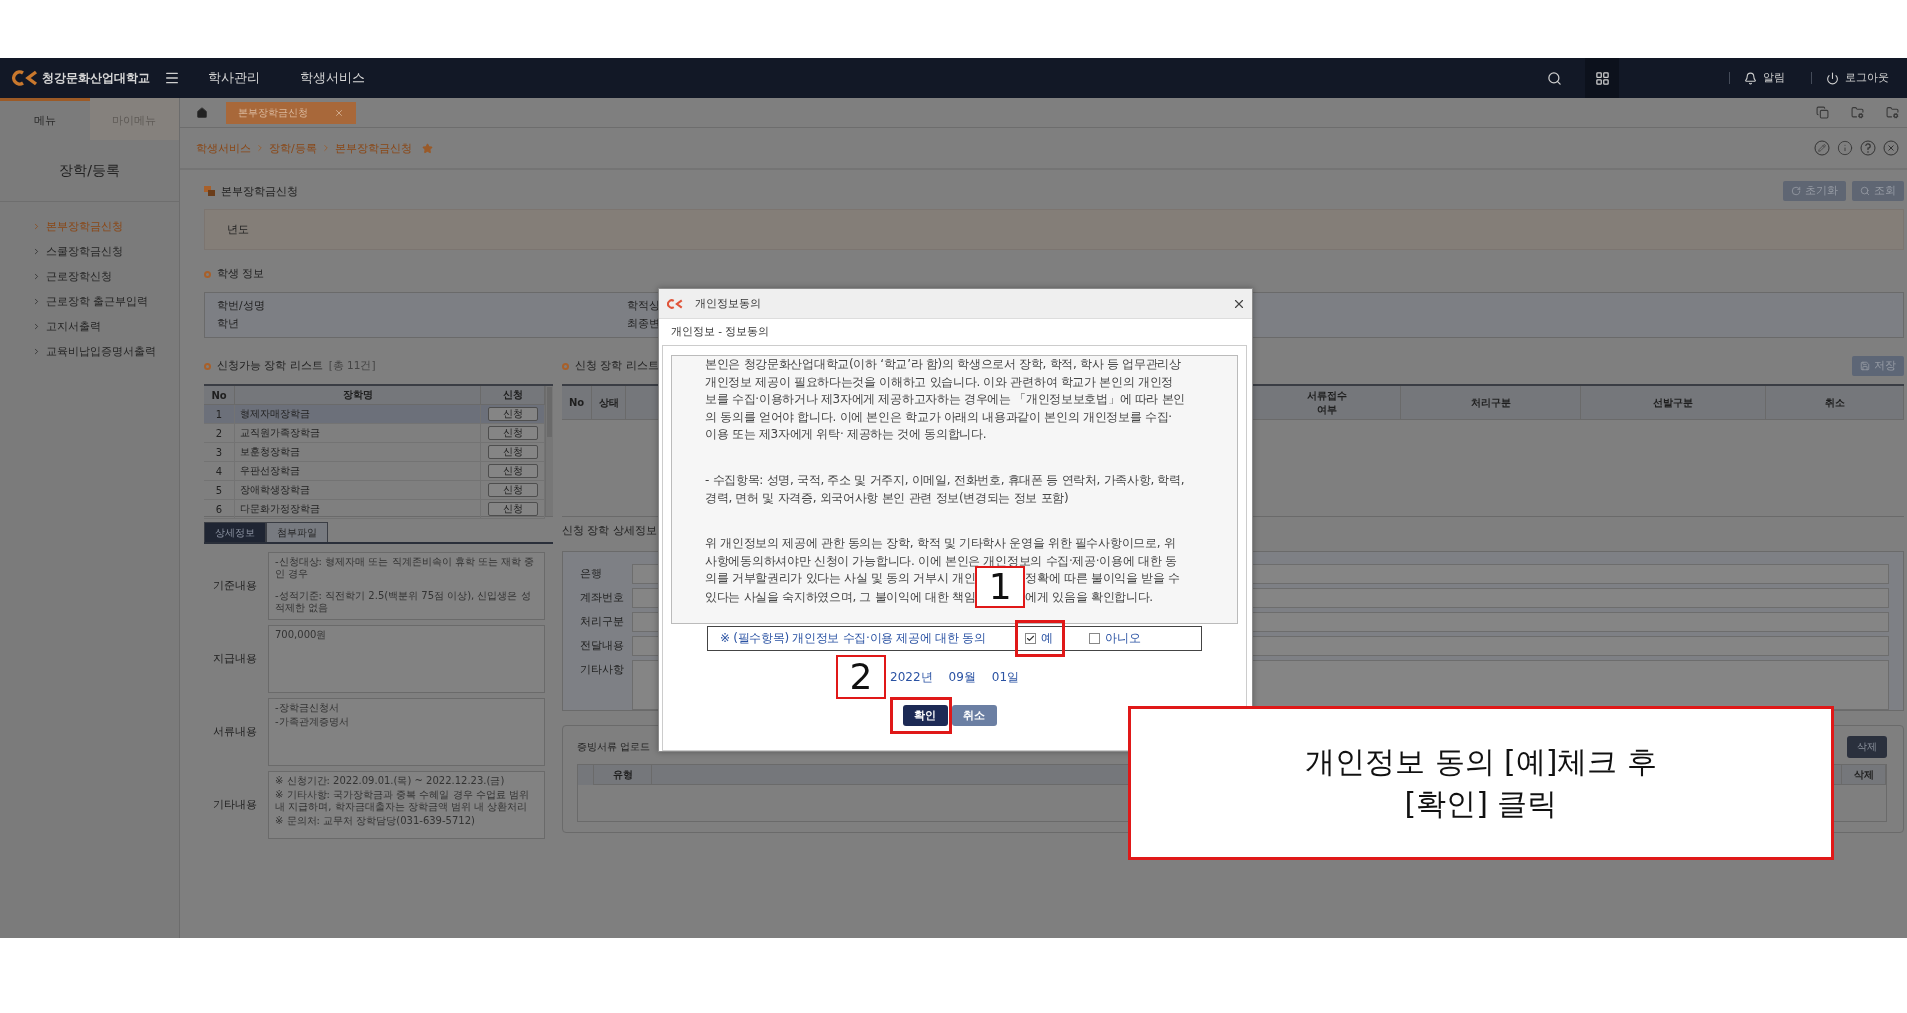 The image size is (1907, 1013). I want to click on field-label: 학적상, so click(643, 306).